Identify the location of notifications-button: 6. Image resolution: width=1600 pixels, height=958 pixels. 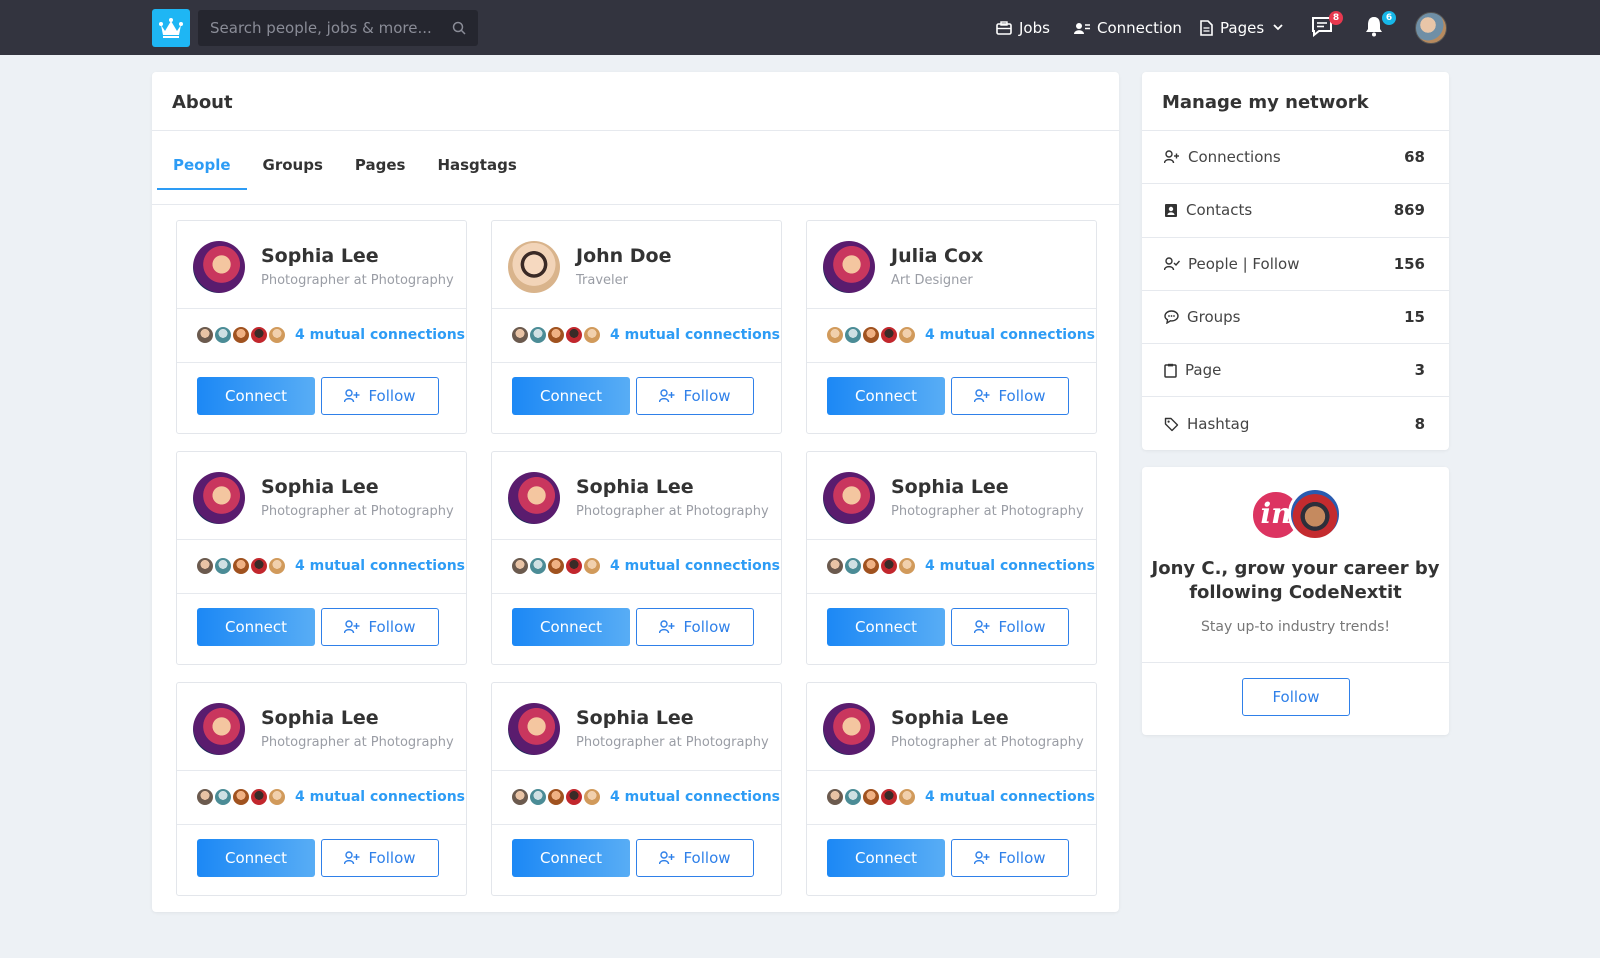
(1380, 25).